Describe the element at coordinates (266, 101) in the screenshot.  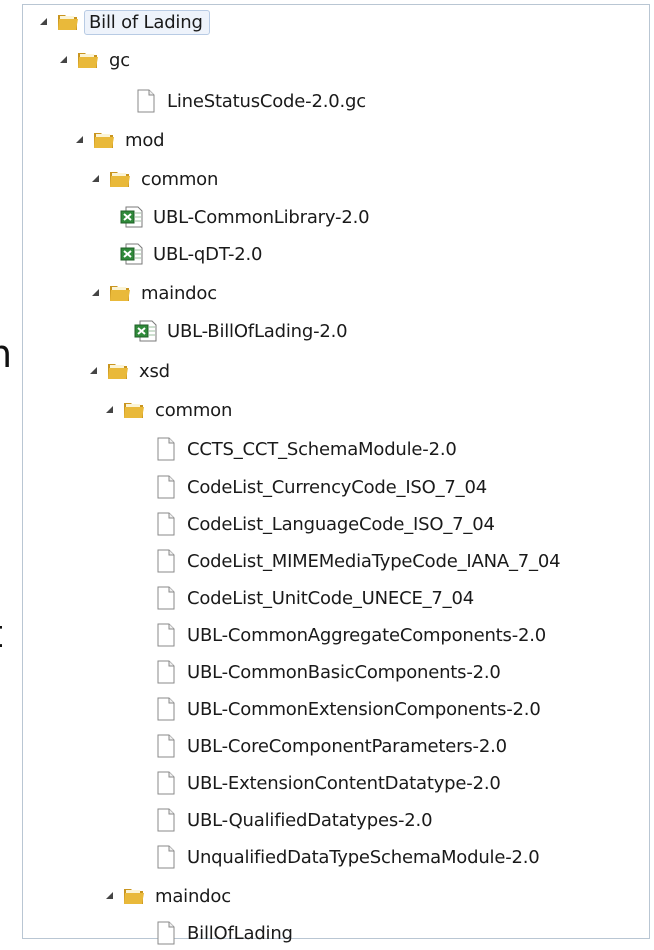
I see `tree-item-label: LineStatusCode-2.0.gc` at that location.